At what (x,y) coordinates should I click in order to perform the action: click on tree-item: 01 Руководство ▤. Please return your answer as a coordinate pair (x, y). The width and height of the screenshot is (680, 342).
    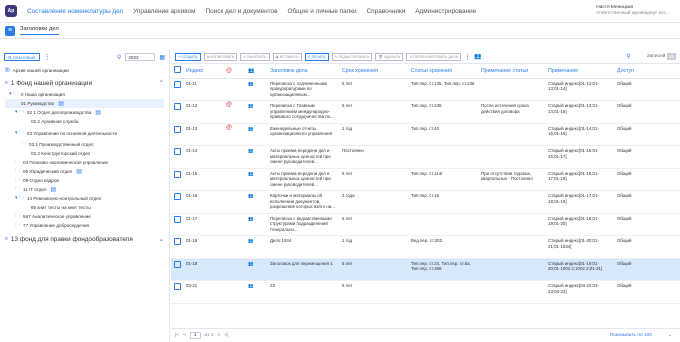
    Looking at the image, I should click on (84, 103).